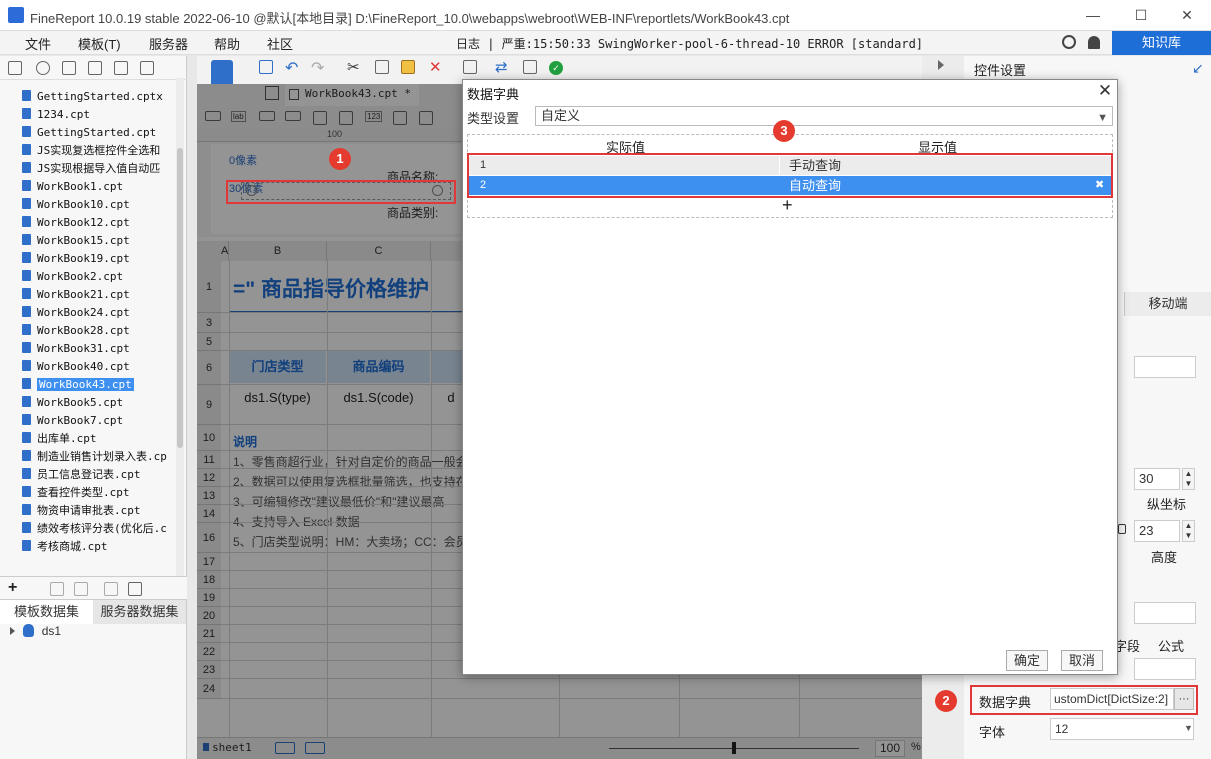 Image resolution: width=1211 pixels, height=759 pixels. I want to click on save-icon, so click(266, 67).